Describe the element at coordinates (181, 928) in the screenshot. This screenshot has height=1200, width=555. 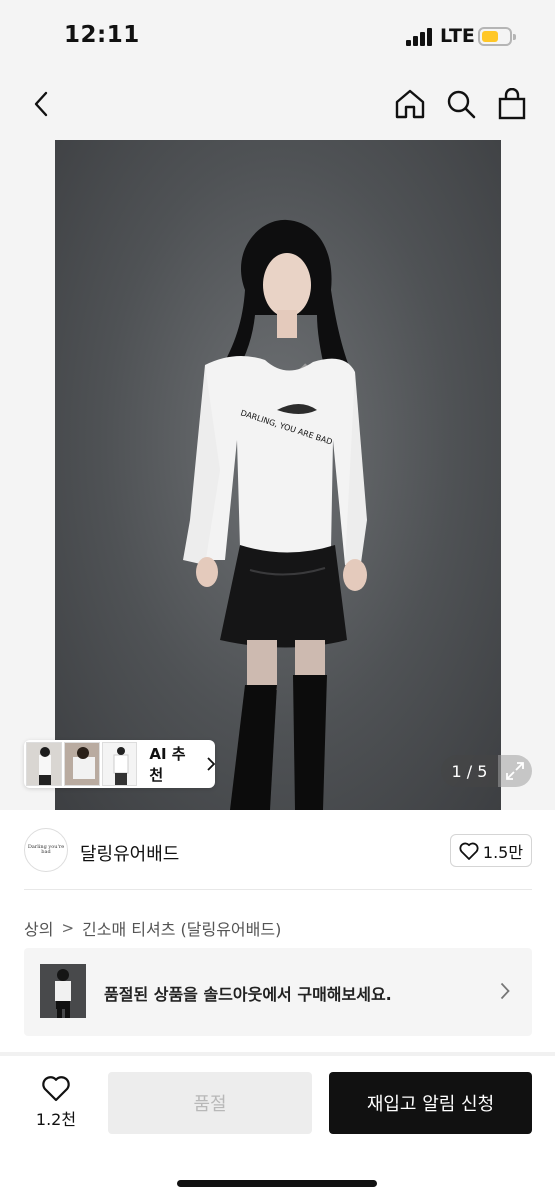
I see `breadcrumb-subcategory: 긴소매 티셔츠 (달링유어배드)` at that location.